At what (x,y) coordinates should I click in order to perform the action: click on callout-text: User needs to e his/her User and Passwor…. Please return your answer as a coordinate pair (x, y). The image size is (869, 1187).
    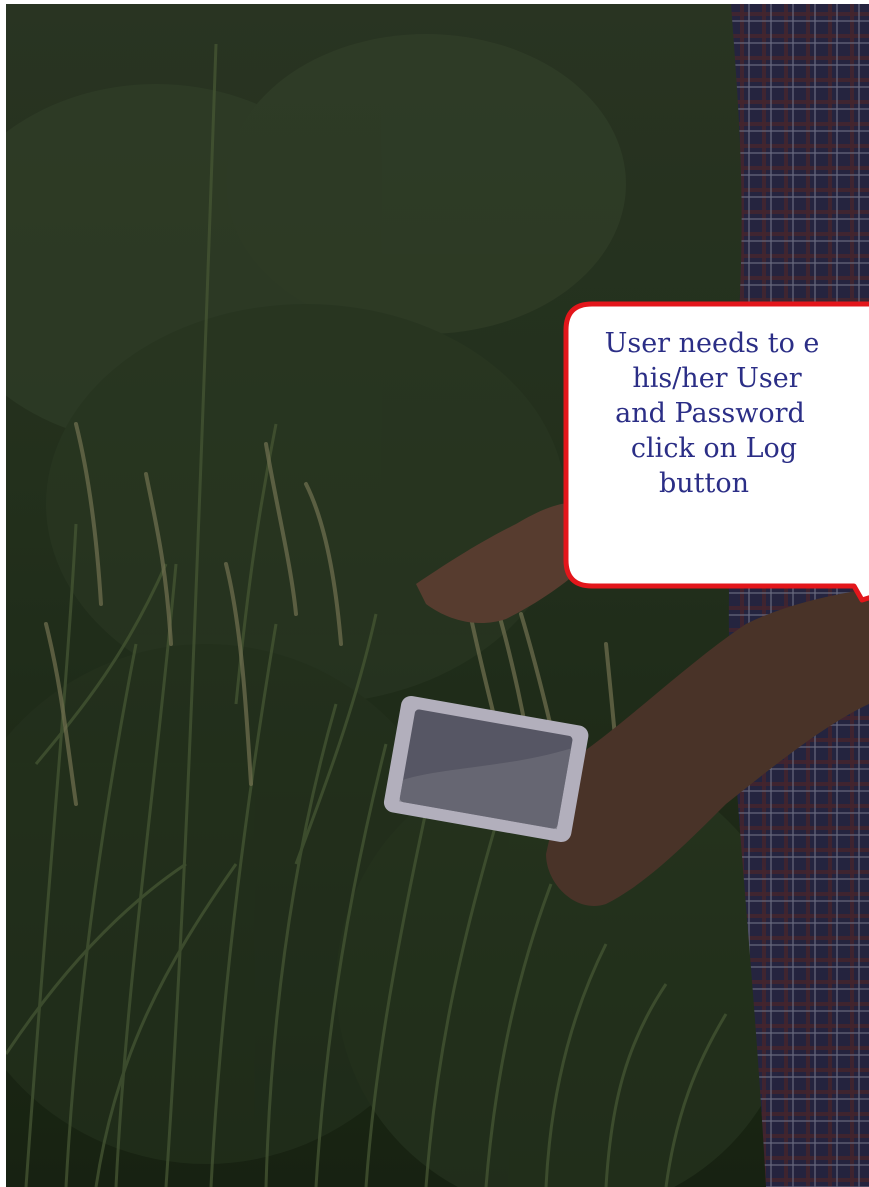
    Looking at the image, I should click on (720, 413).